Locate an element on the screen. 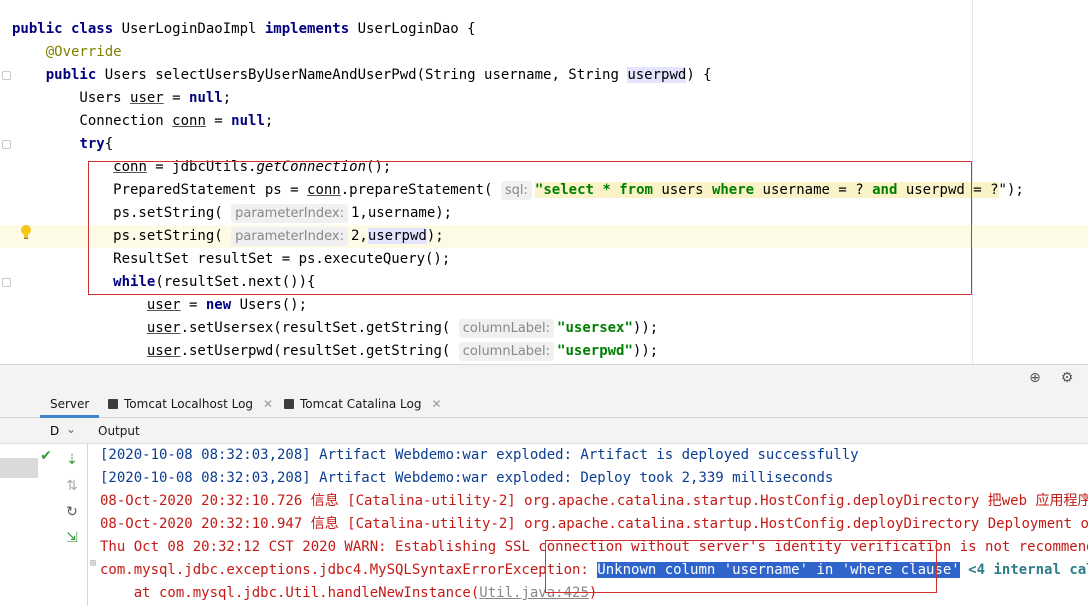 Image resolution: width=1088 pixels, height=606 pixels. tab-label: Tomcat Localhost Log is located at coordinates (189, 404).